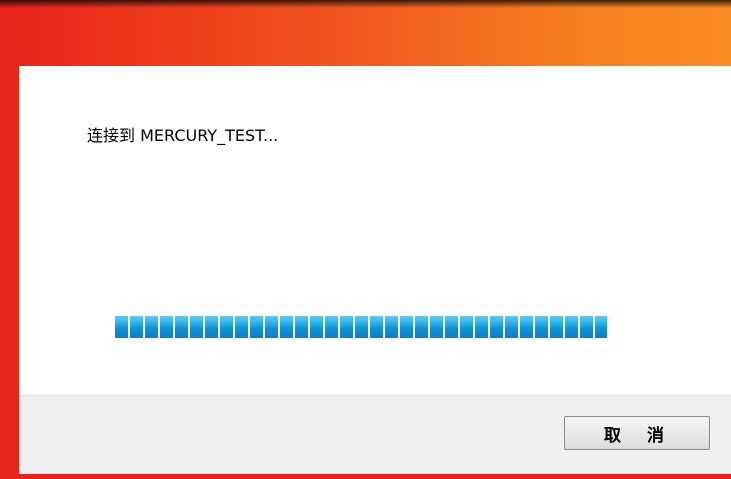 This screenshot has width=731, height=479. Describe the element at coordinates (375, 476) in the screenshot. I see `window-bottom-border` at that location.